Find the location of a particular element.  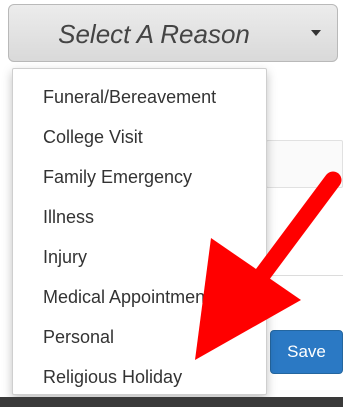

caret-down-icon is located at coordinates (316, 33).